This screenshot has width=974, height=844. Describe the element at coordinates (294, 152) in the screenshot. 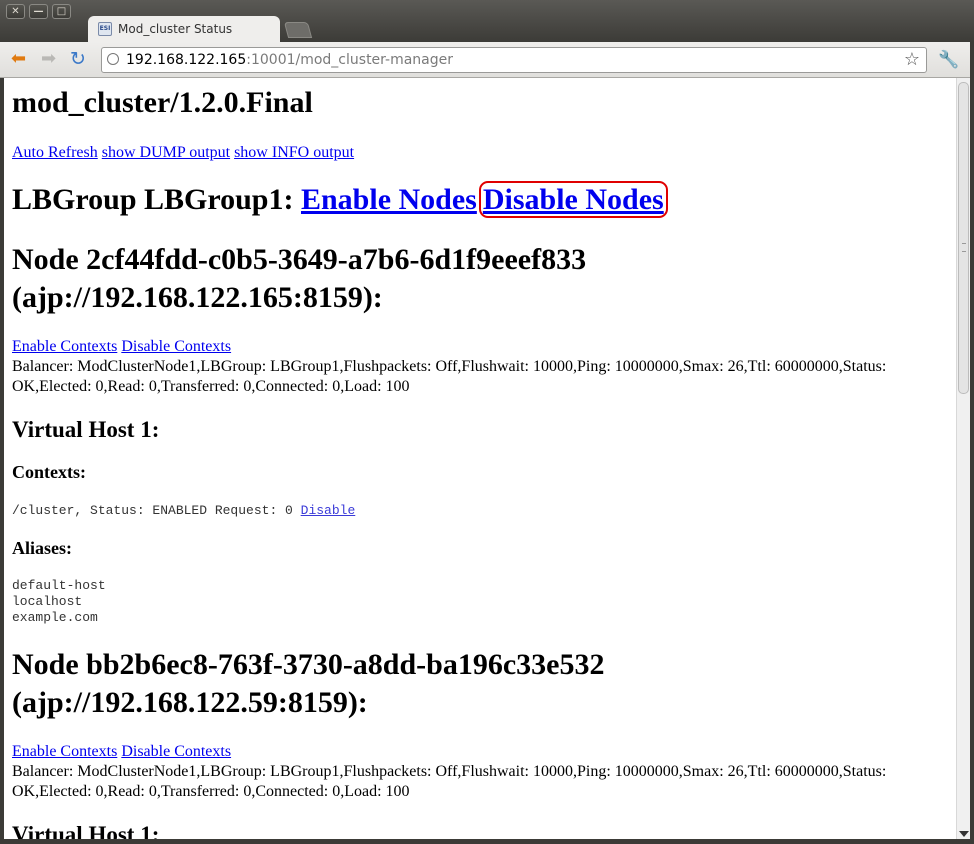

I see `show-info-link: show INFO output` at that location.